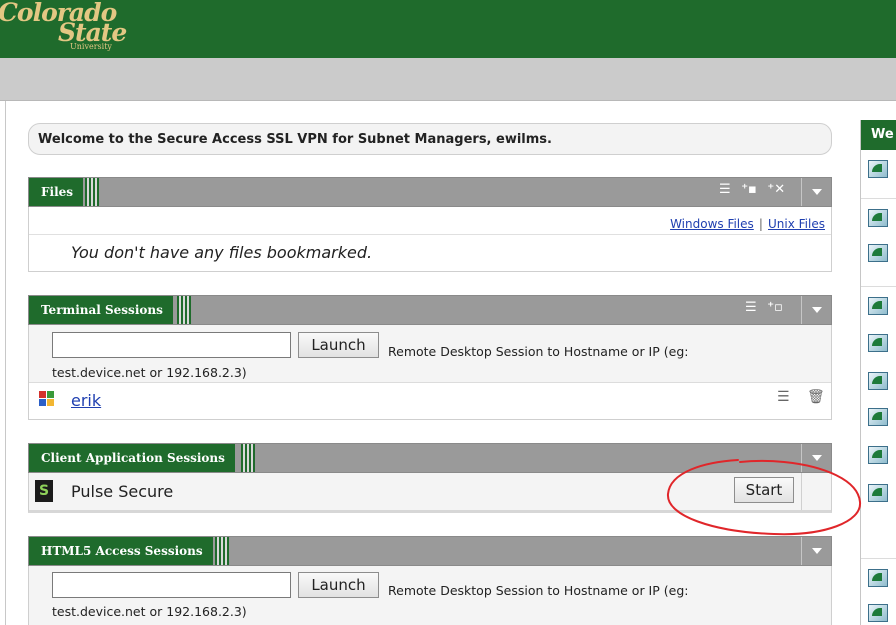 The height and width of the screenshot is (625, 896). I want to click on bookmark-details-icon: ☰, so click(783, 397).